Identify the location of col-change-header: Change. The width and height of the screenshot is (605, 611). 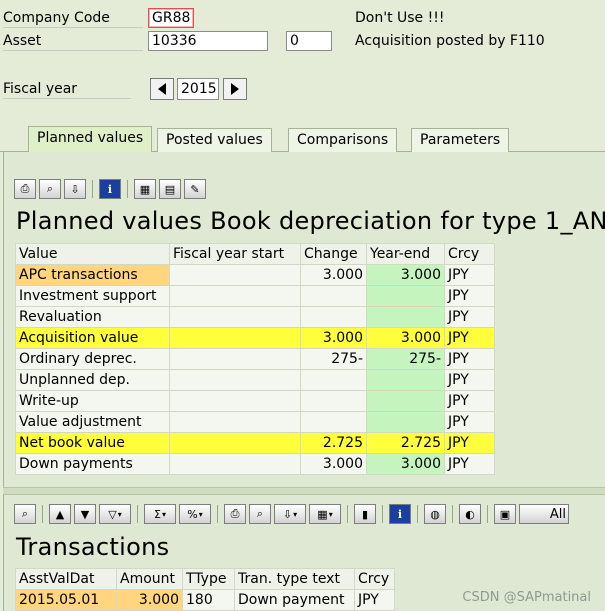
(333, 254).